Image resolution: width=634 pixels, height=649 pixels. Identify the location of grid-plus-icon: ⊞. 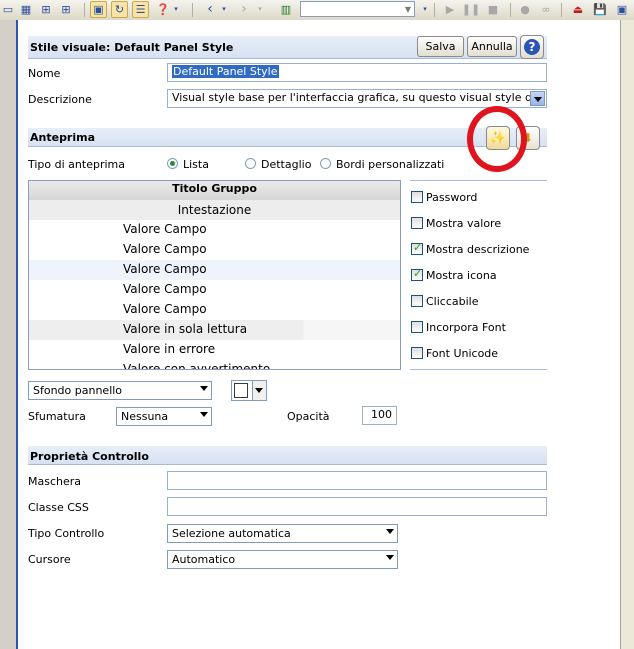
(66, 9).